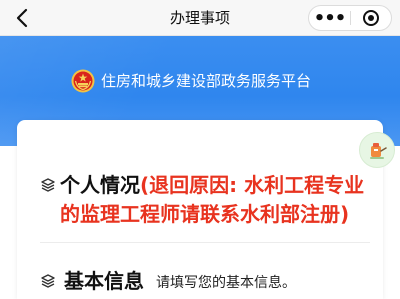 The height and width of the screenshot is (299, 400). Describe the element at coordinates (206, 81) in the screenshot. I see `platform-name: 住房和城乡建设部政务服务平台` at that location.